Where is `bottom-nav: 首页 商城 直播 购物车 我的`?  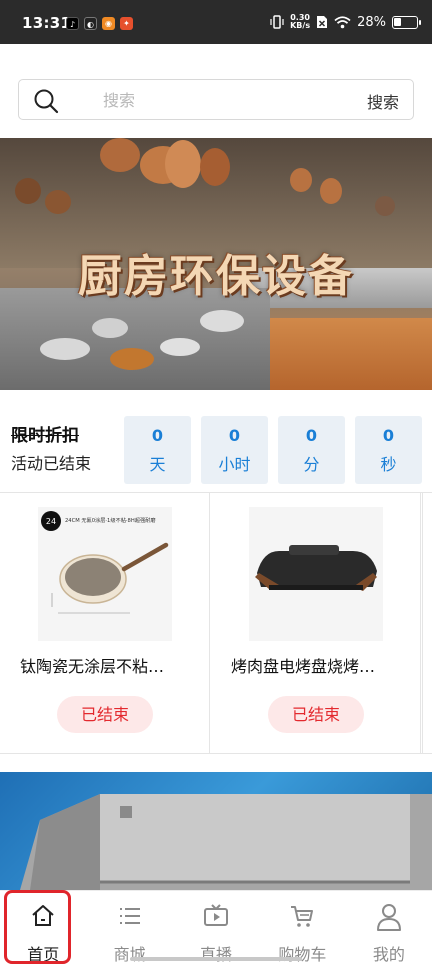 bottom-nav: 首页 商城 直播 购物车 我的 is located at coordinates (216, 927).